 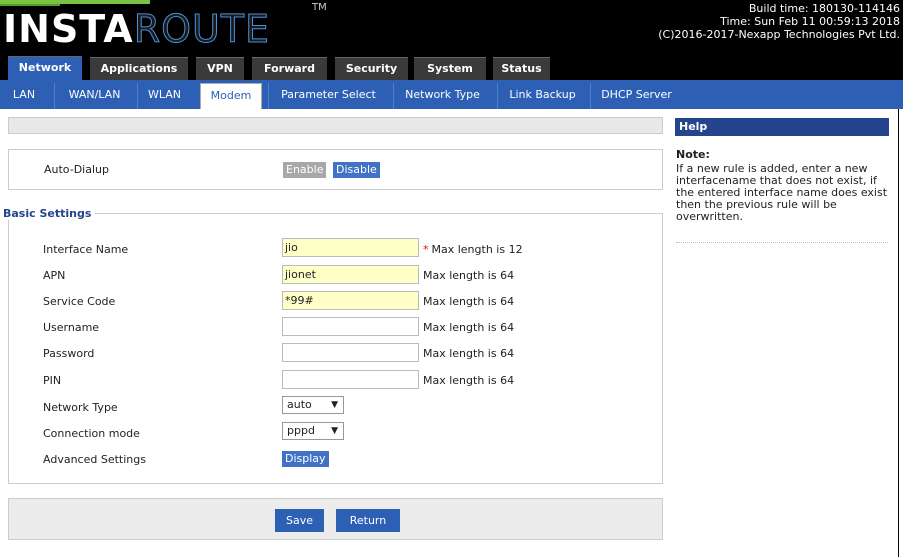 I want to click on apn-field: jionet, so click(x=350, y=274).